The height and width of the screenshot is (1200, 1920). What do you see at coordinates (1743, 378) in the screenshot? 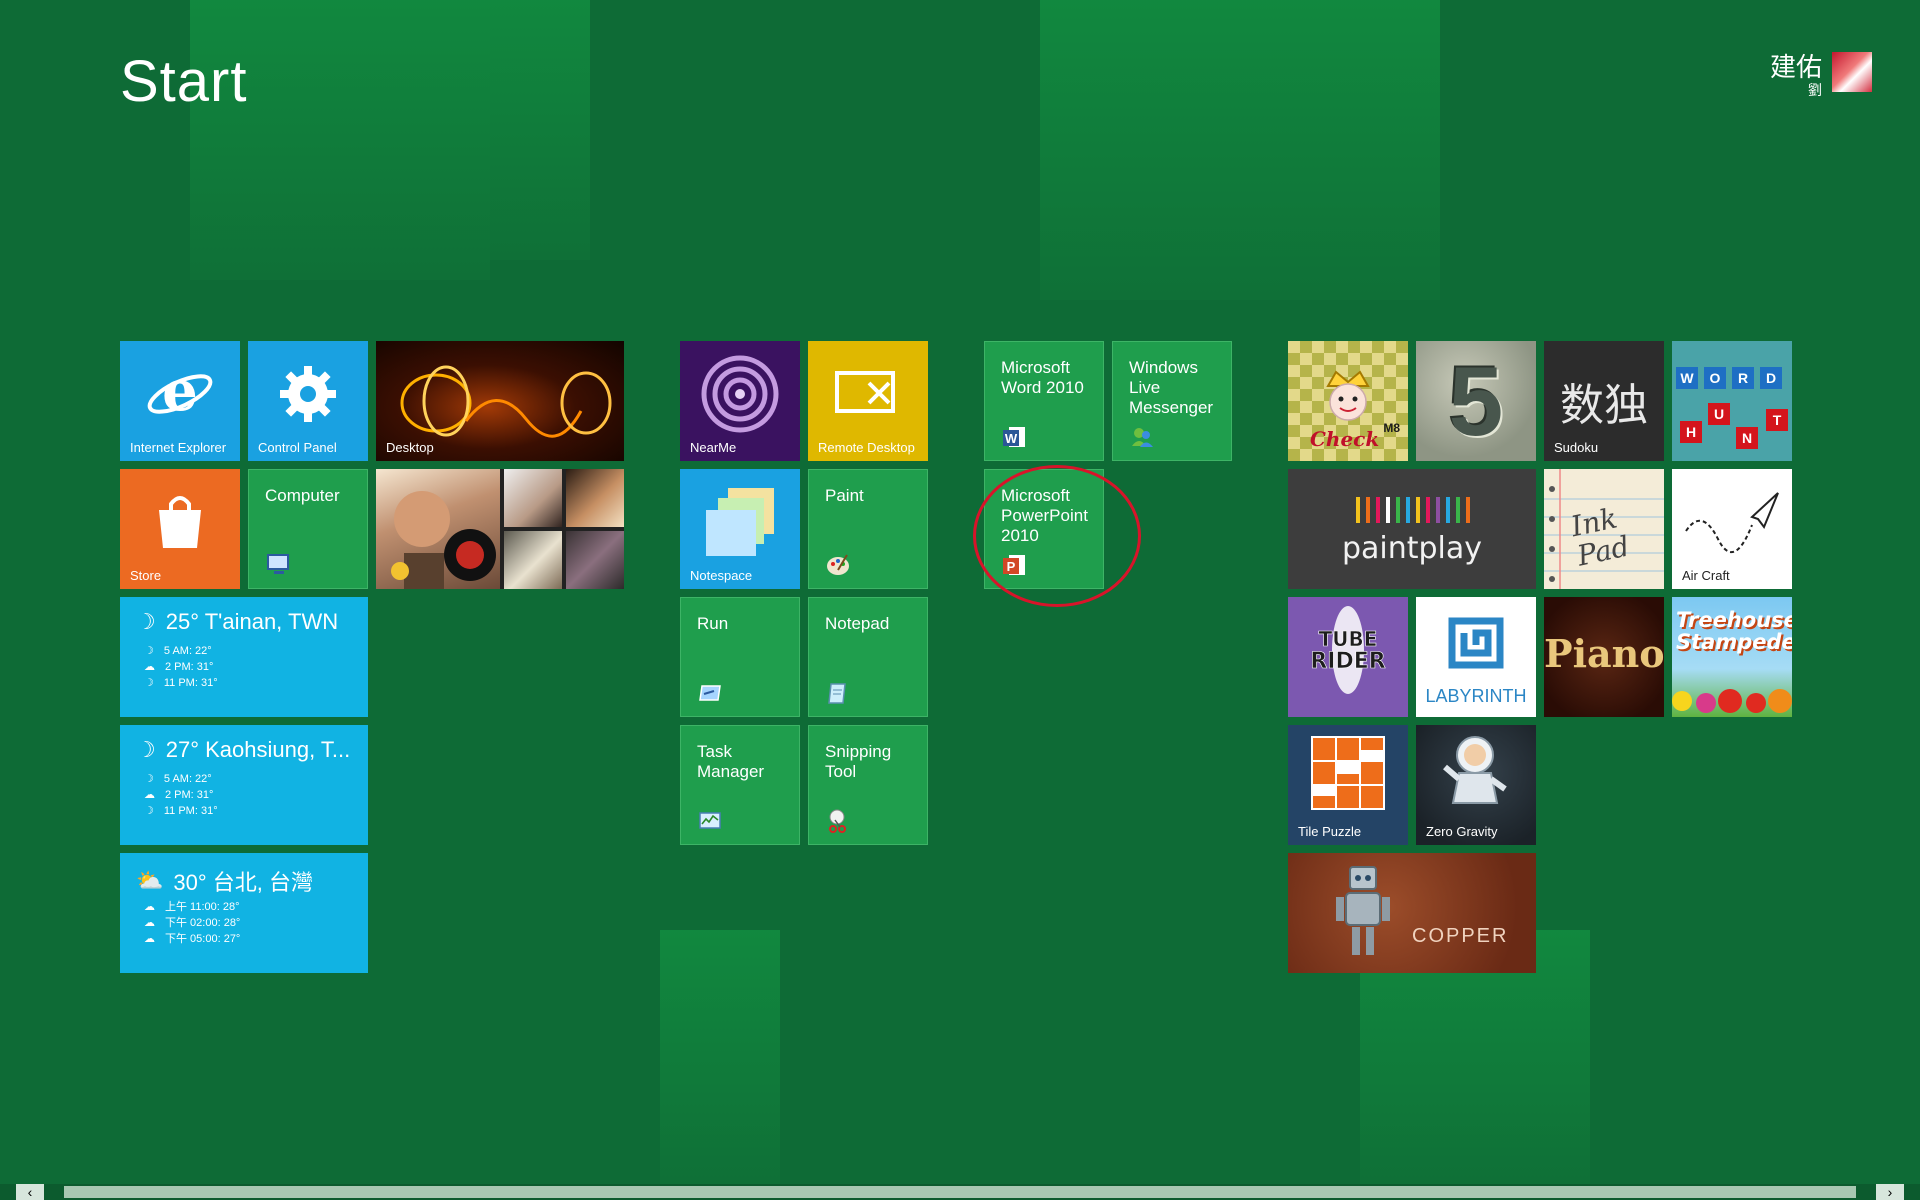
I see `letter-tile: R` at bounding box center [1743, 378].